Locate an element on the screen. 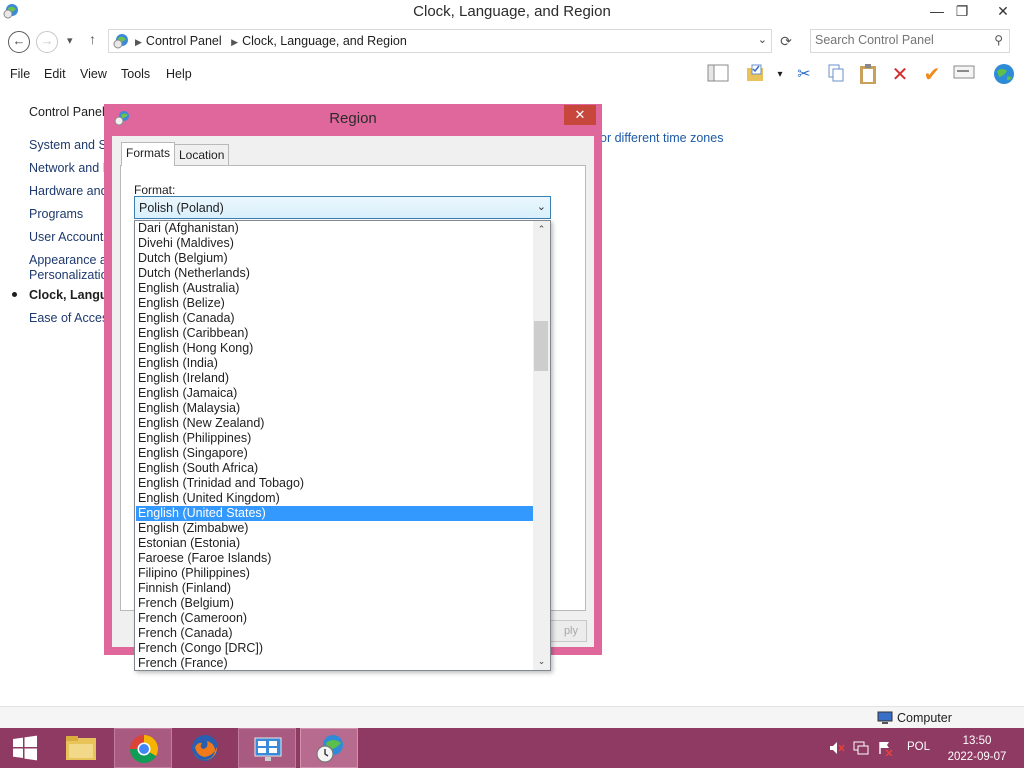  format-option: English (Zimbabwe) is located at coordinates (335, 528).